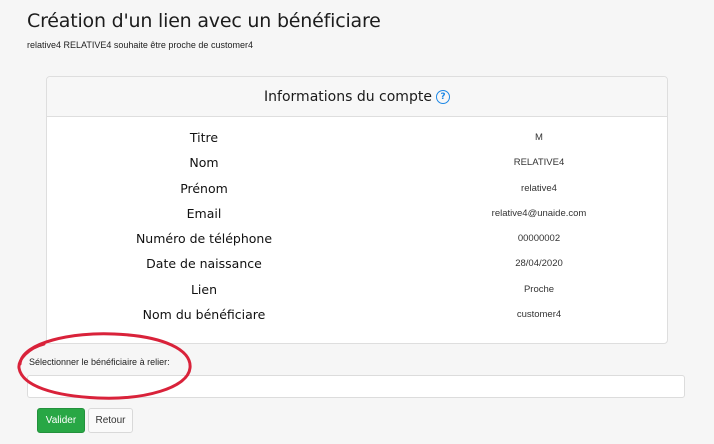 This screenshot has height=444, width=714. Describe the element at coordinates (204, 264) in the screenshot. I see `info-label: Date de naissance` at that location.